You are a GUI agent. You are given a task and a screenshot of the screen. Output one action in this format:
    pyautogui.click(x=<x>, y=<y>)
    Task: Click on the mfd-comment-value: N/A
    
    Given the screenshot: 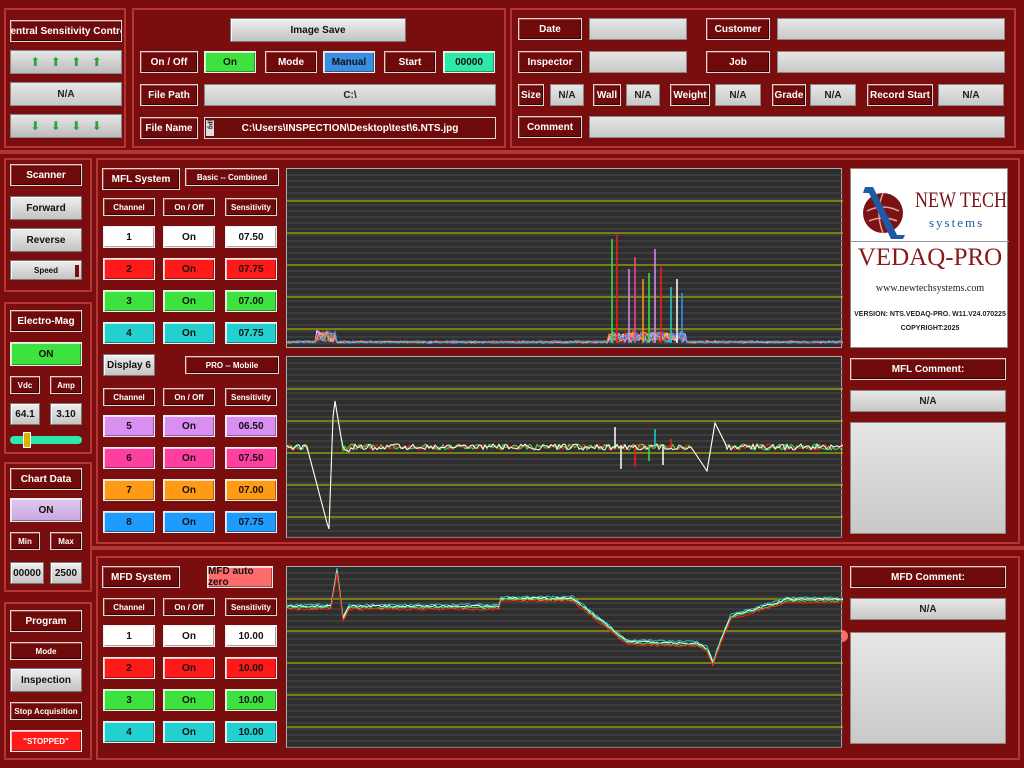 What is the action you would take?
    pyautogui.click(x=928, y=609)
    